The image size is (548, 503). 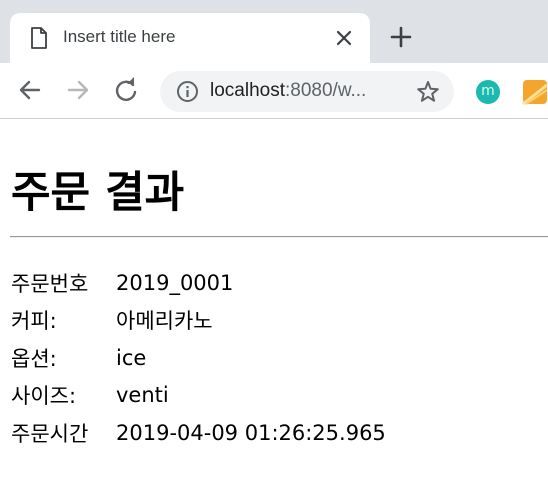 I want to click on divider, so click(x=279, y=237).